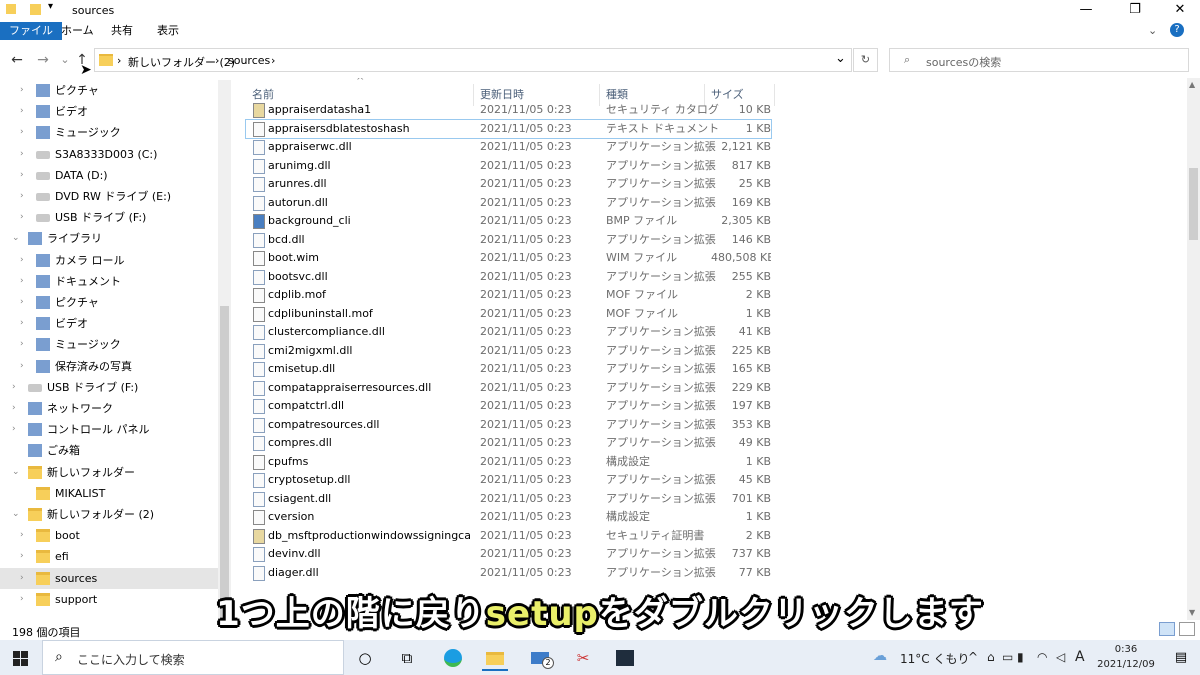  I want to click on file-row: cpufms 2021/11/05 0:23 構成設定 1 KB, so click(508, 462).